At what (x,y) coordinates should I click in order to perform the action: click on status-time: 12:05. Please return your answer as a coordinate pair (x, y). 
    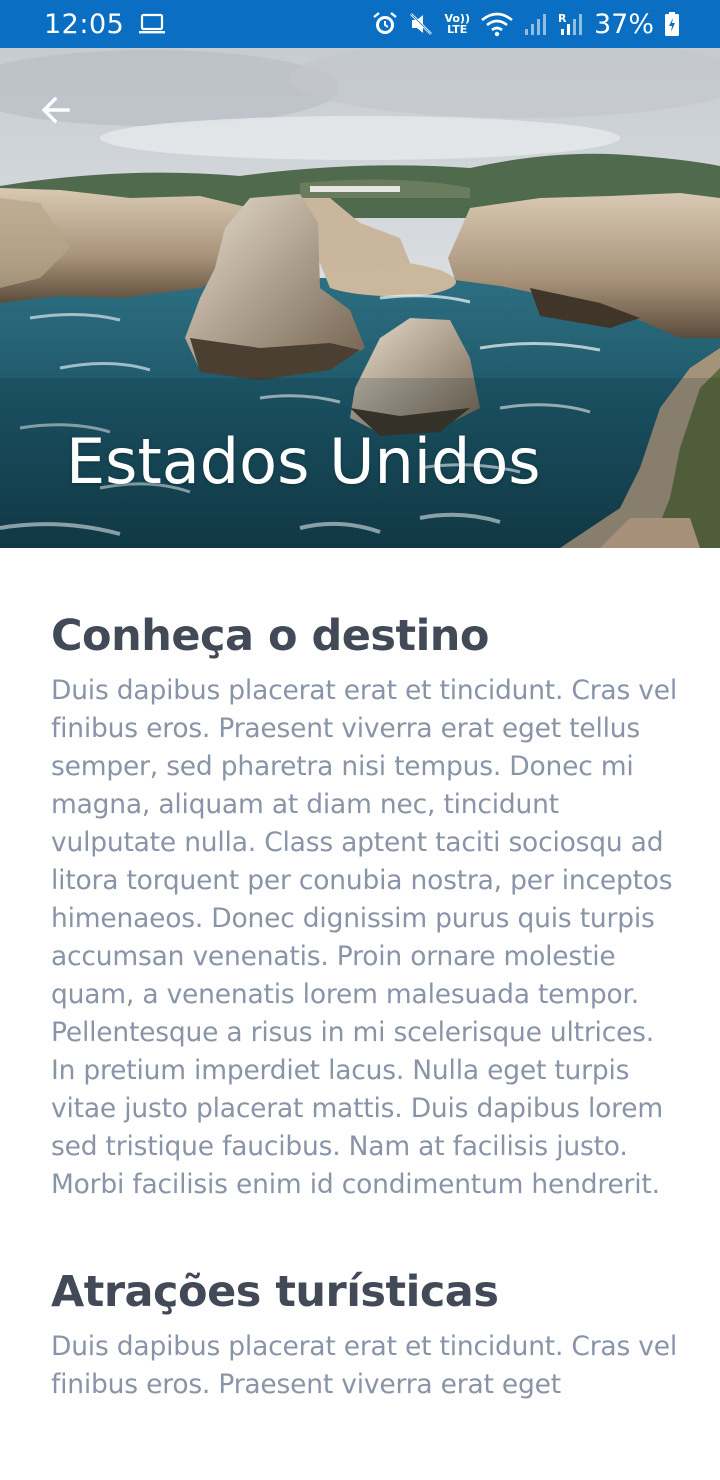
    Looking at the image, I should click on (84, 24).